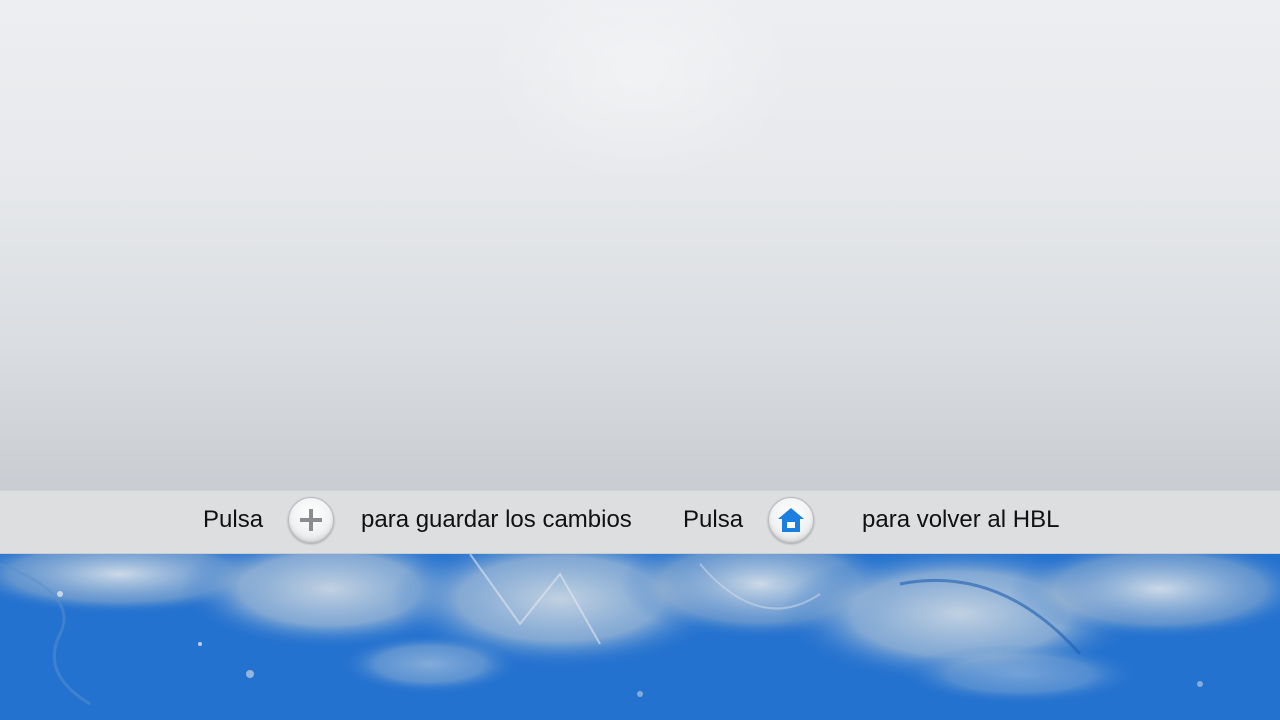  I want to click on home-button, so click(791, 520).